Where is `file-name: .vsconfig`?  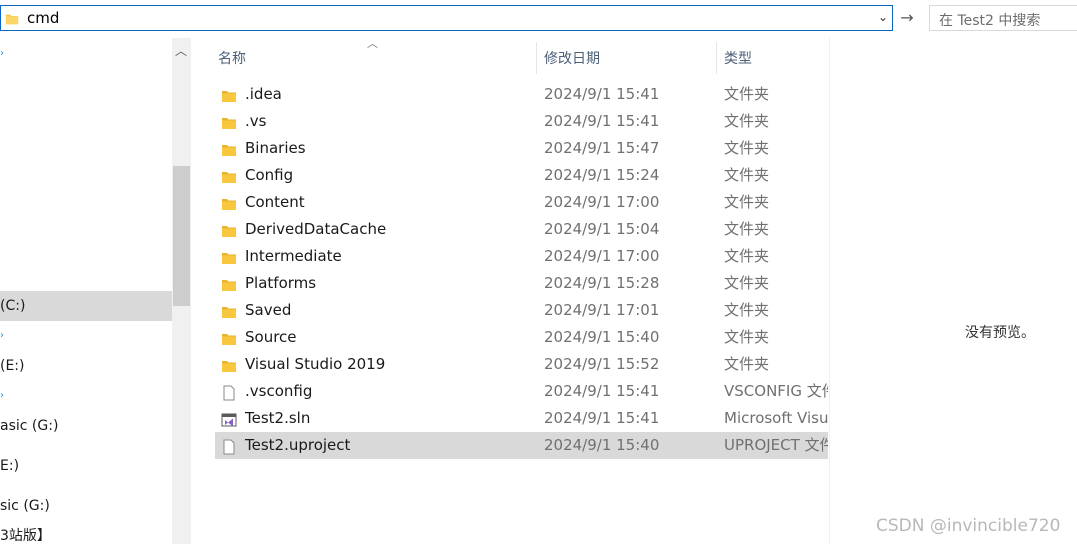
file-name: .vsconfig is located at coordinates (279, 391).